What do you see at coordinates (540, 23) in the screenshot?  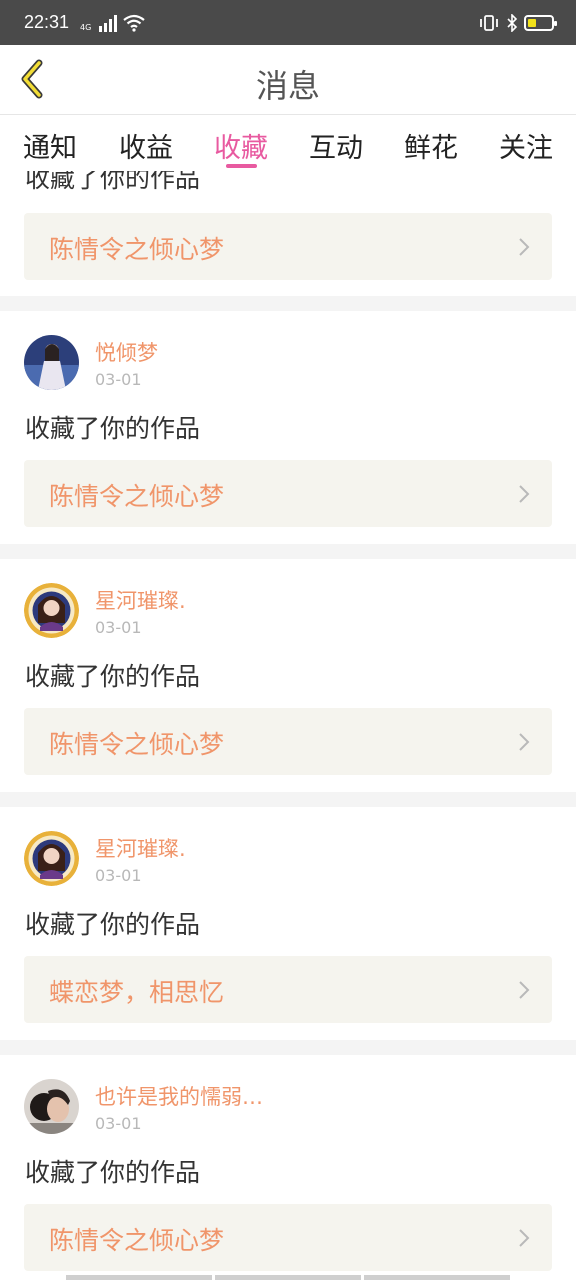 I see `battery-icon` at bounding box center [540, 23].